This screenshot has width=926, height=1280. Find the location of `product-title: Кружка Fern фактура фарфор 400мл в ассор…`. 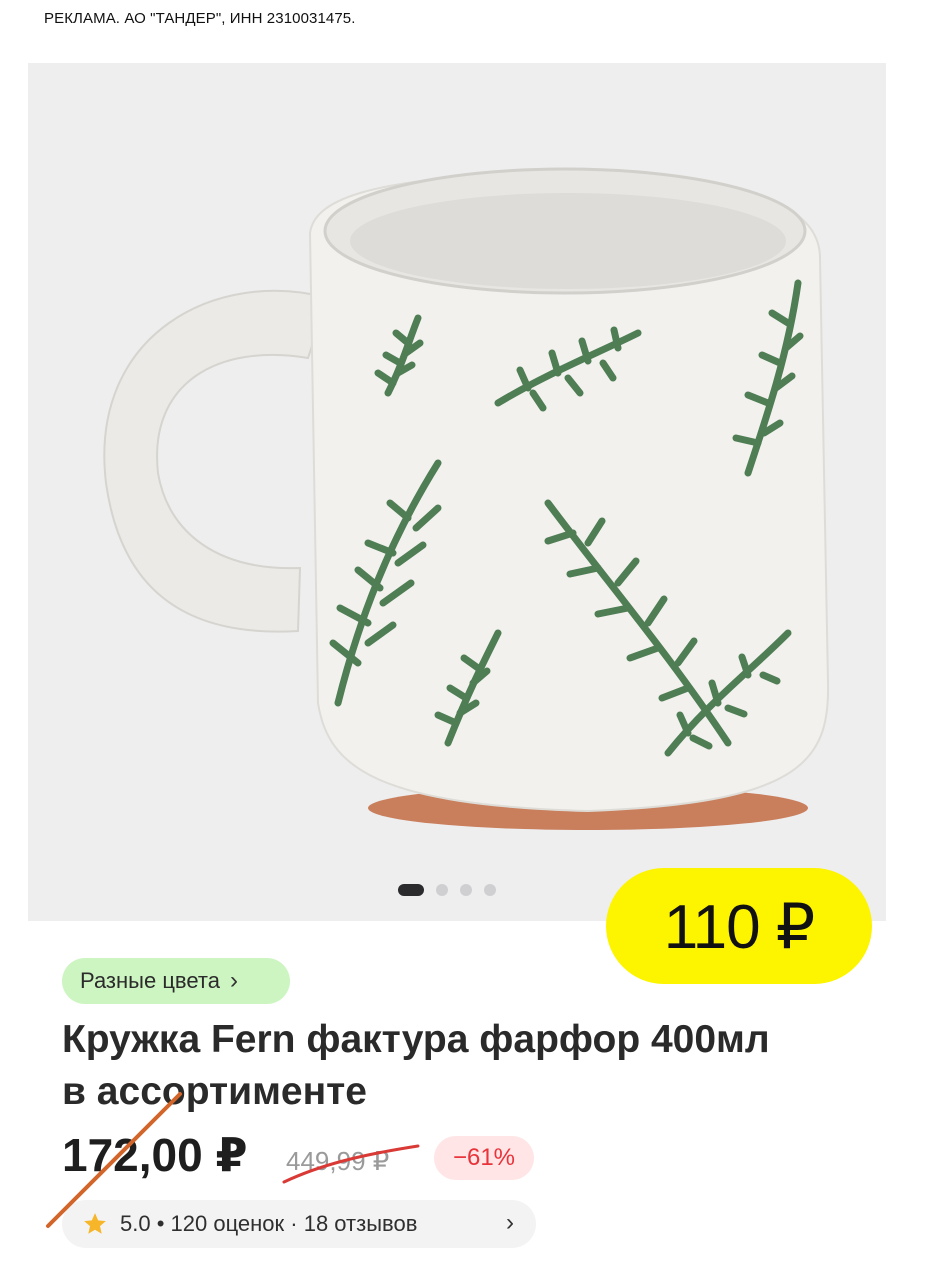

product-title: Кружка Fern фактура фарфор 400мл в ассор… is located at coordinates (472, 1066).